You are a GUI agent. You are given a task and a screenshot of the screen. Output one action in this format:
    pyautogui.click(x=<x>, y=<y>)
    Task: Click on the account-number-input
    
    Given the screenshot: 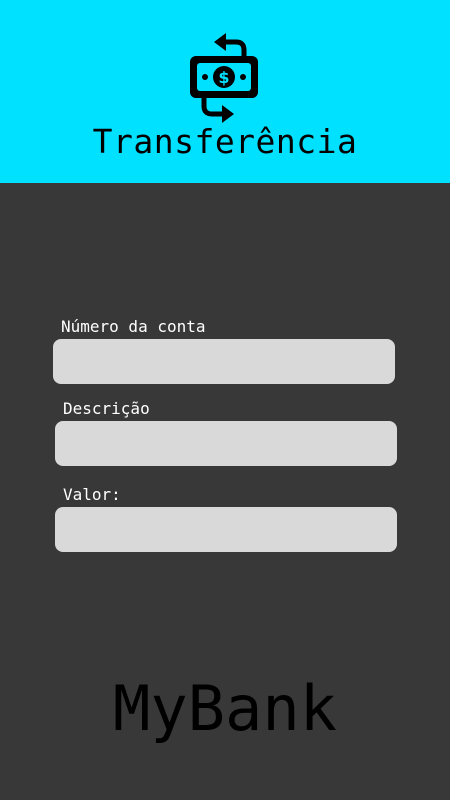 What is the action you would take?
    pyautogui.click(x=224, y=361)
    